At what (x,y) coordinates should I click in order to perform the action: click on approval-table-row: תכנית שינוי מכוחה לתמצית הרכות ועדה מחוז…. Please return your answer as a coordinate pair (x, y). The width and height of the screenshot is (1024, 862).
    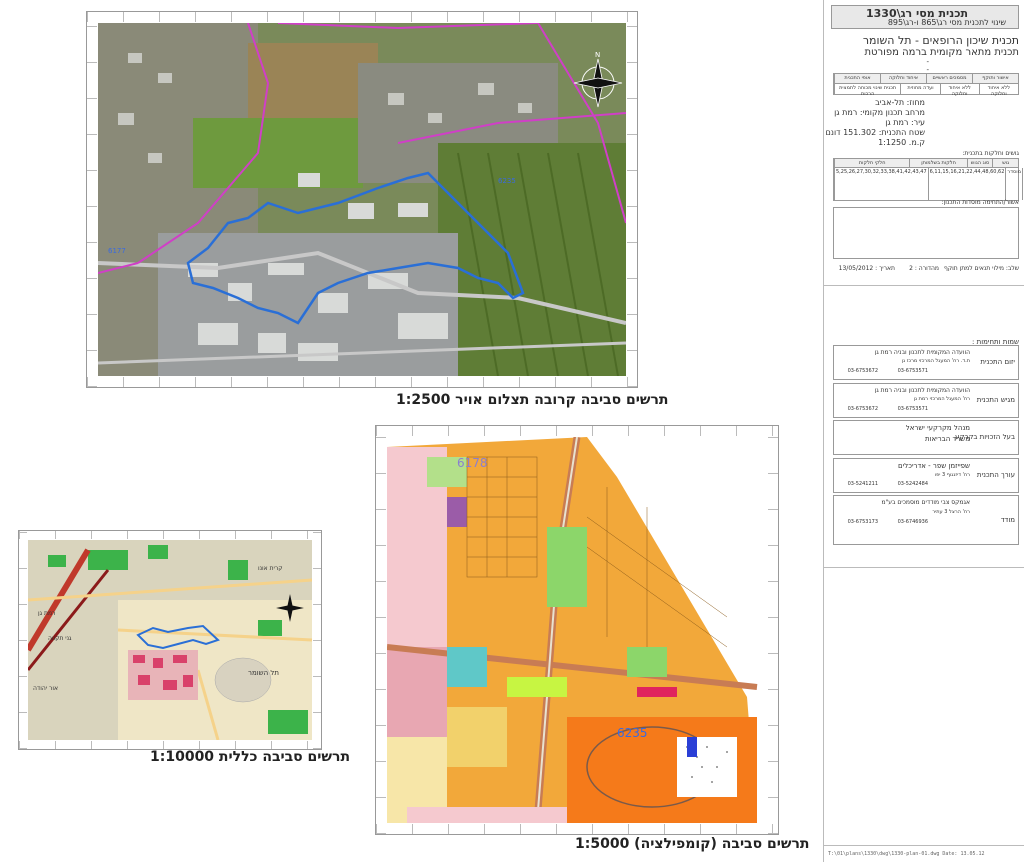
    Looking at the image, I should click on (926, 90).